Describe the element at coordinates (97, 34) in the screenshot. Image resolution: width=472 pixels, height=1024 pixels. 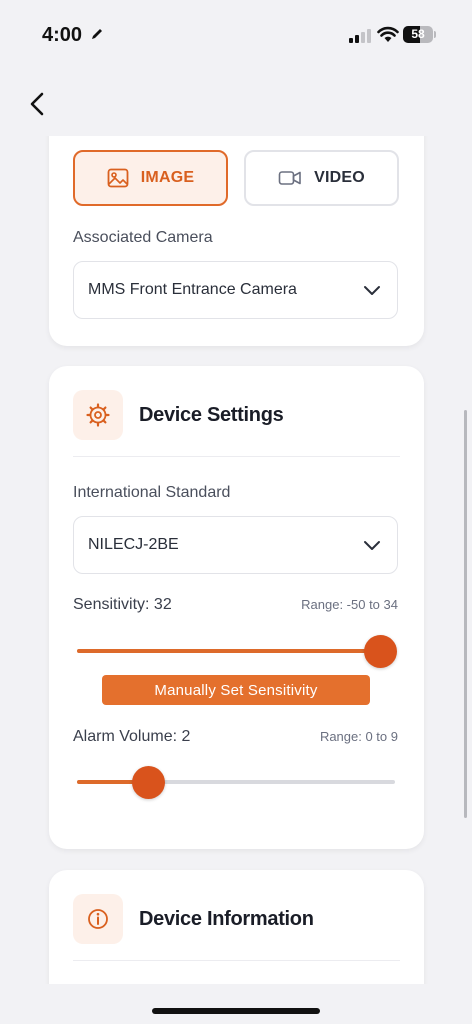
I see `pencil-icon` at that location.